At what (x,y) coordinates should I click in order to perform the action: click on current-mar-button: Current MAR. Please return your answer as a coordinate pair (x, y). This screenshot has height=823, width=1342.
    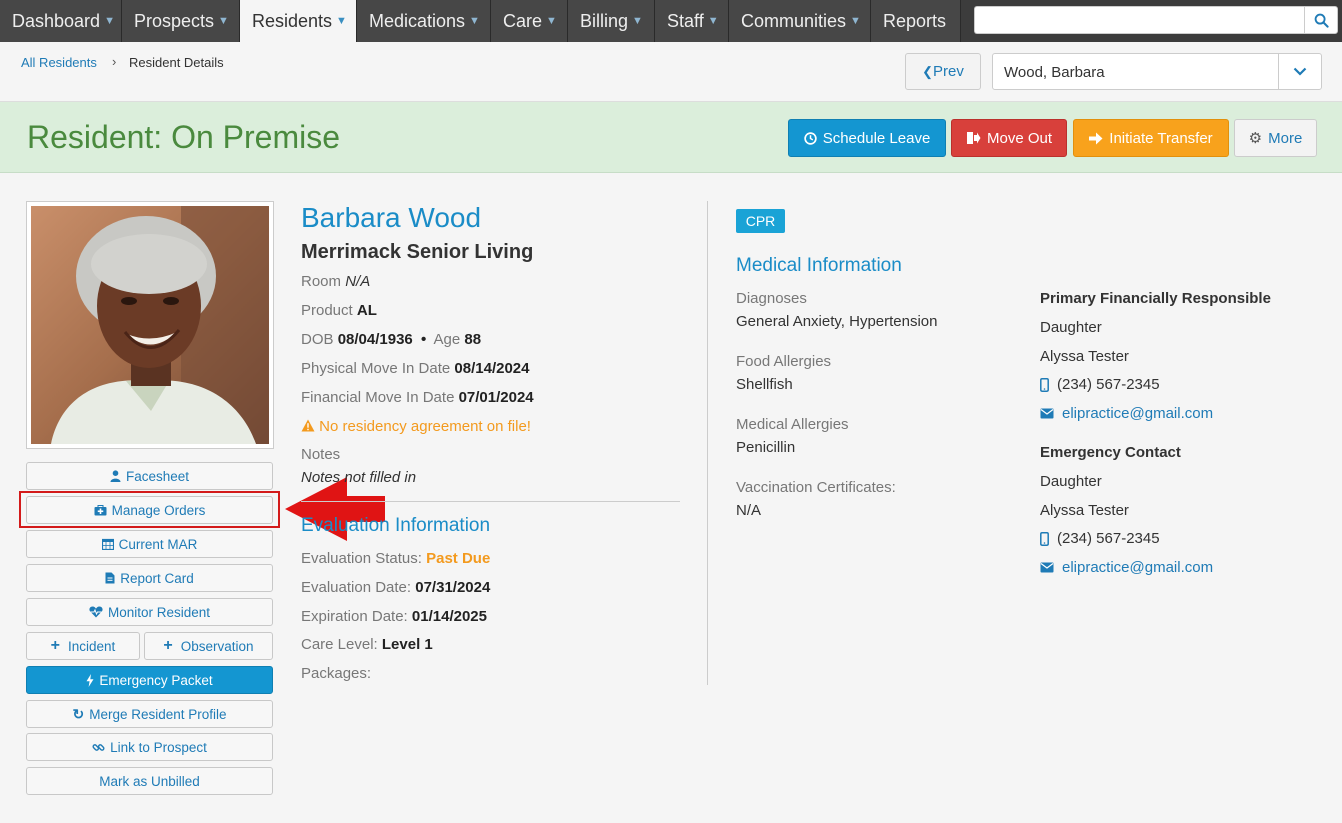
    Looking at the image, I should click on (149, 544).